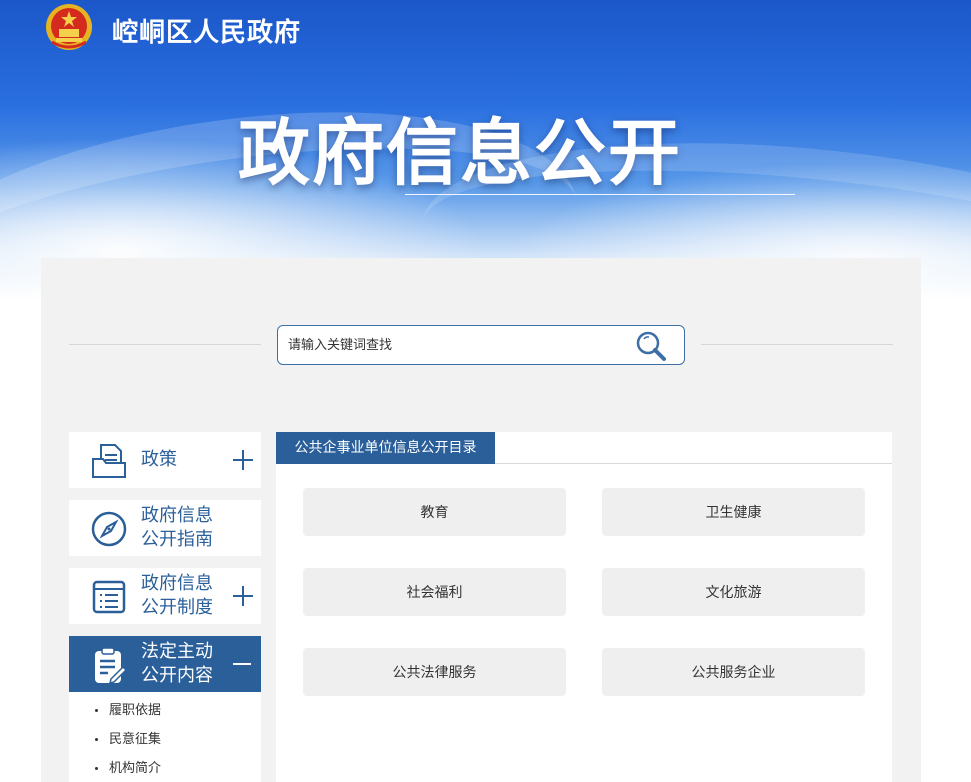  I want to click on compass-icon, so click(109, 529).